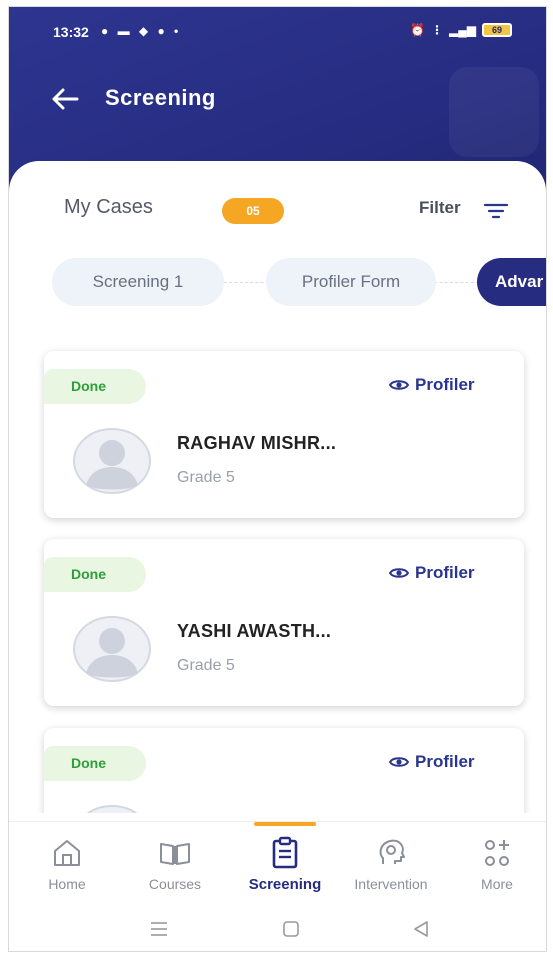 The height and width of the screenshot is (955, 553). I want to click on nav-screening: Screening, so click(285, 867).